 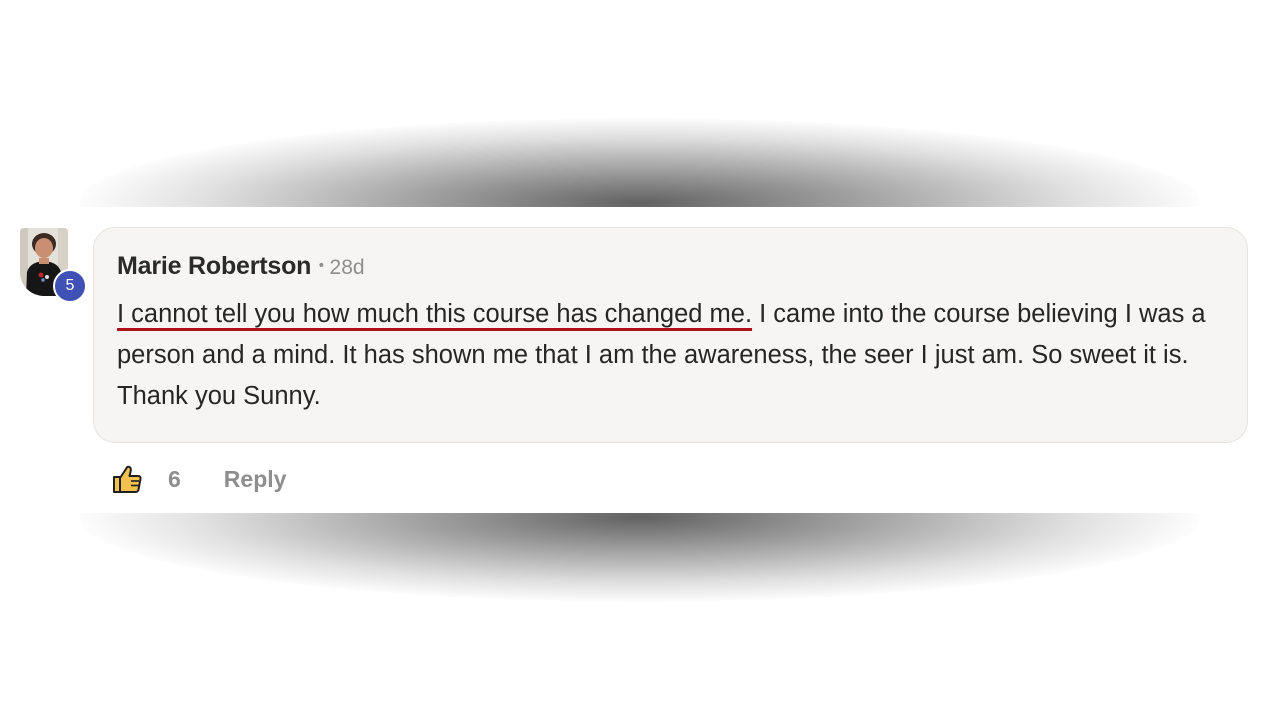 What do you see at coordinates (198, 479) in the screenshot?
I see `comment-actions: 6 Reply` at bounding box center [198, 479].